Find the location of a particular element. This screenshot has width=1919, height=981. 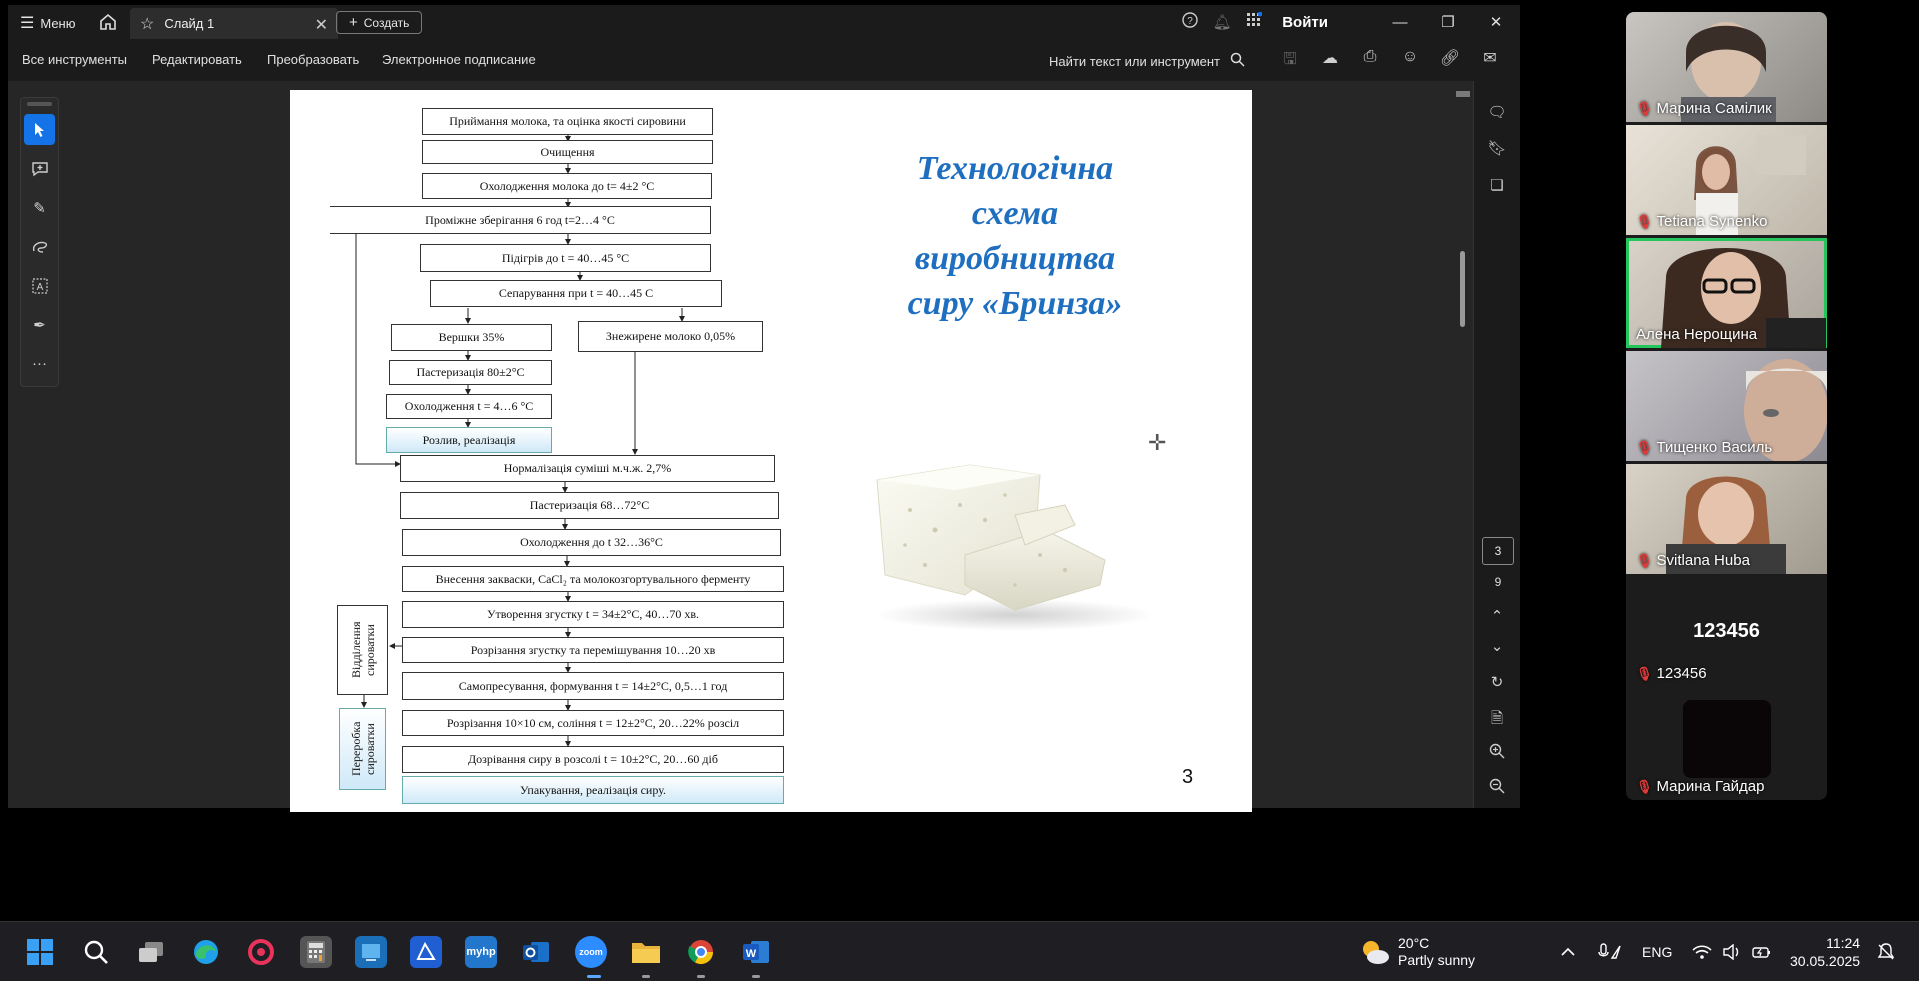

participant-tile-no-video: 123456 🎙︎ 123456 is located at coordinates (1726, 632).